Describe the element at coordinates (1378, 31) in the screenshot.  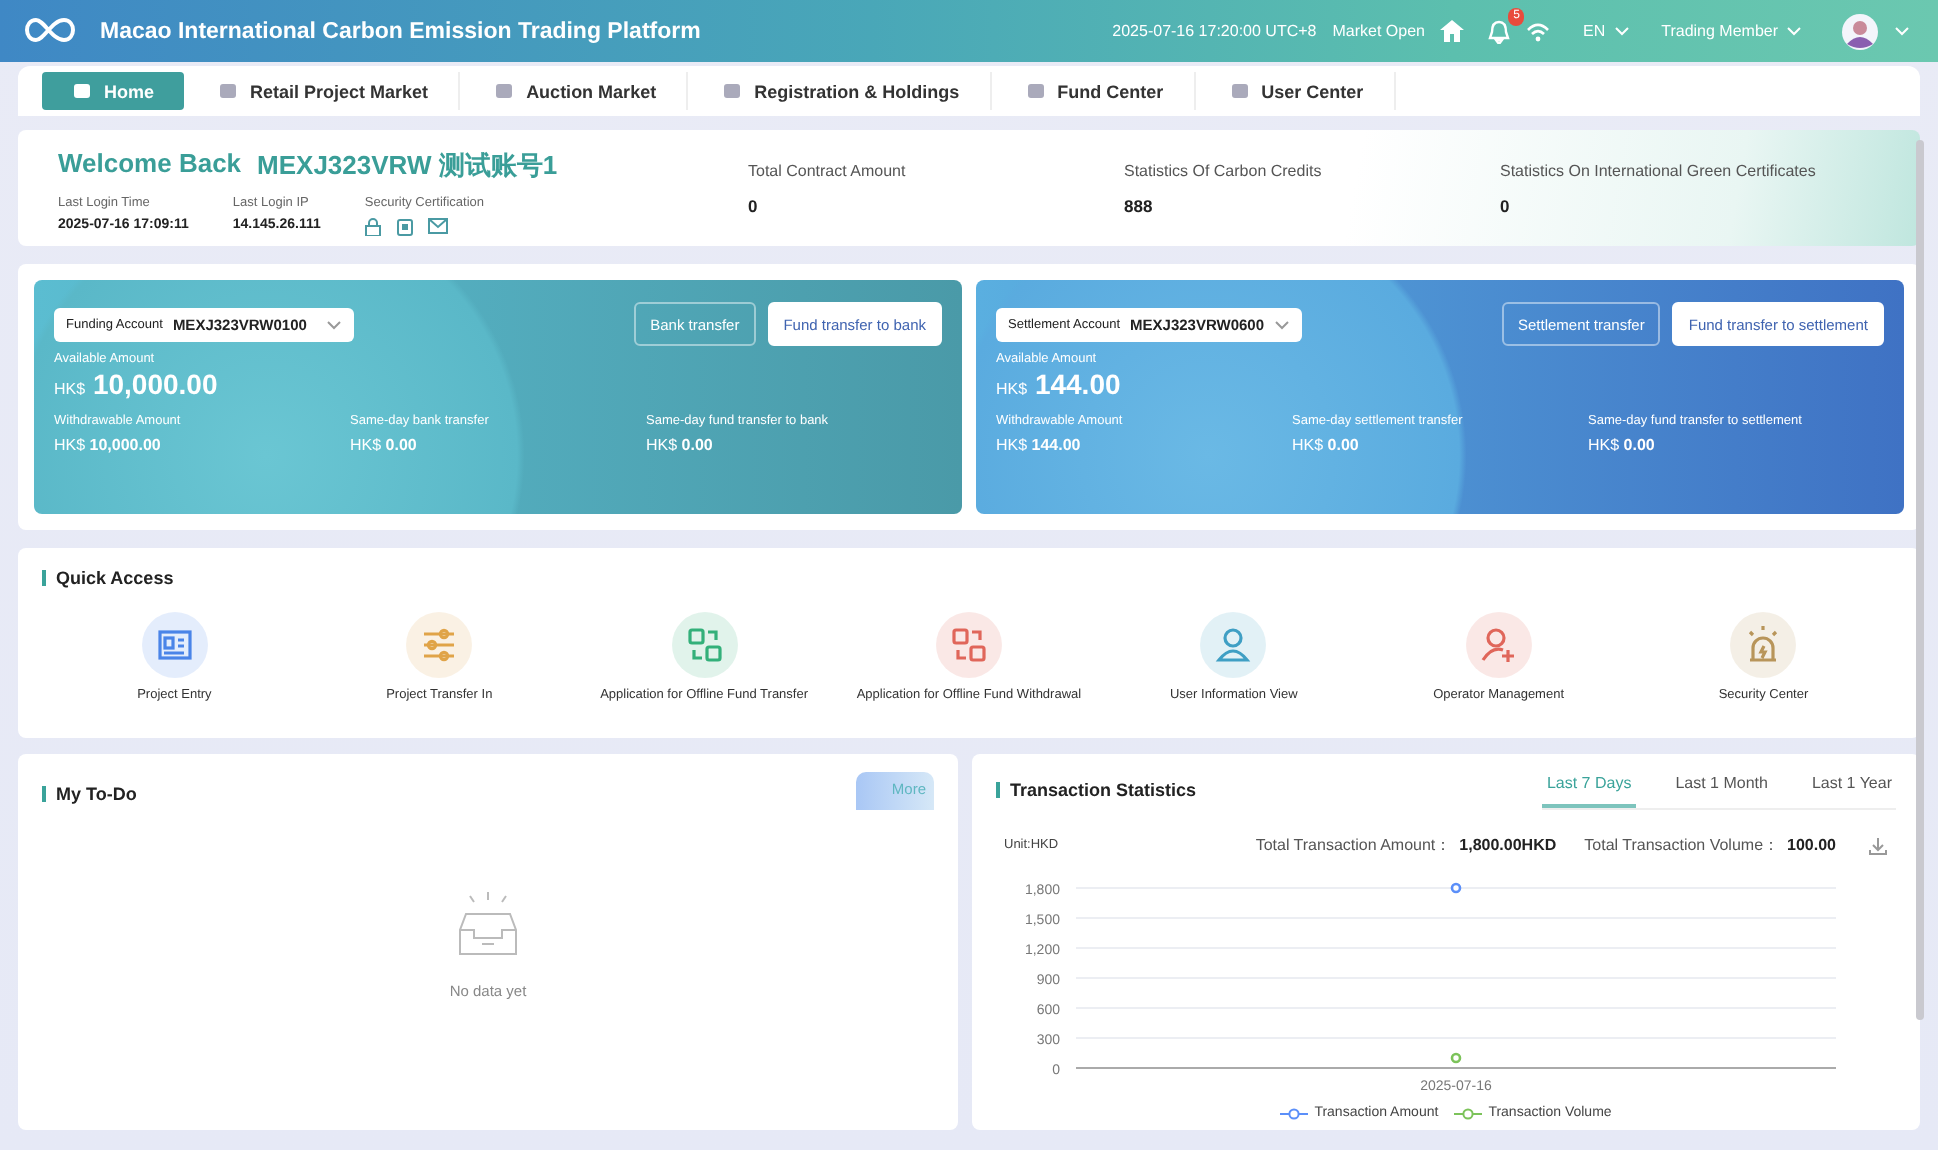
I see `market-status: Market Open` at that location.